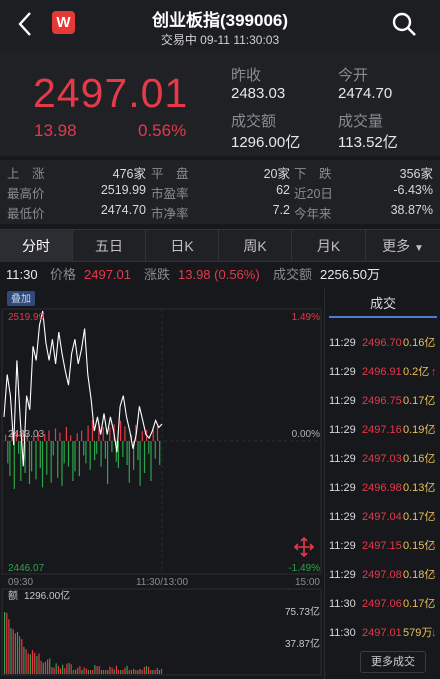 The width and height of the screenshot is (440, 679). I want to click on time-label-start: 09:30, so click(20, 582).